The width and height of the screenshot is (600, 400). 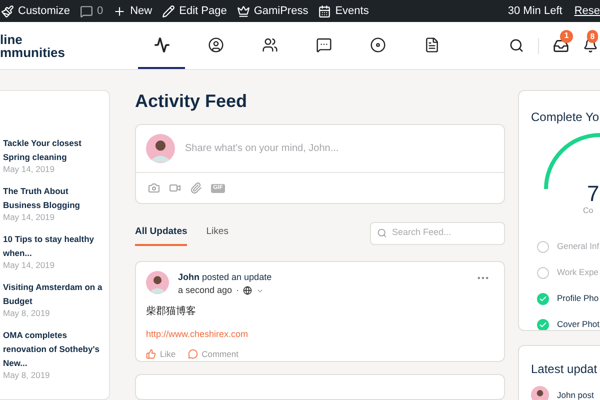 I want to click on crown-icon, so click(x=243, y=11).